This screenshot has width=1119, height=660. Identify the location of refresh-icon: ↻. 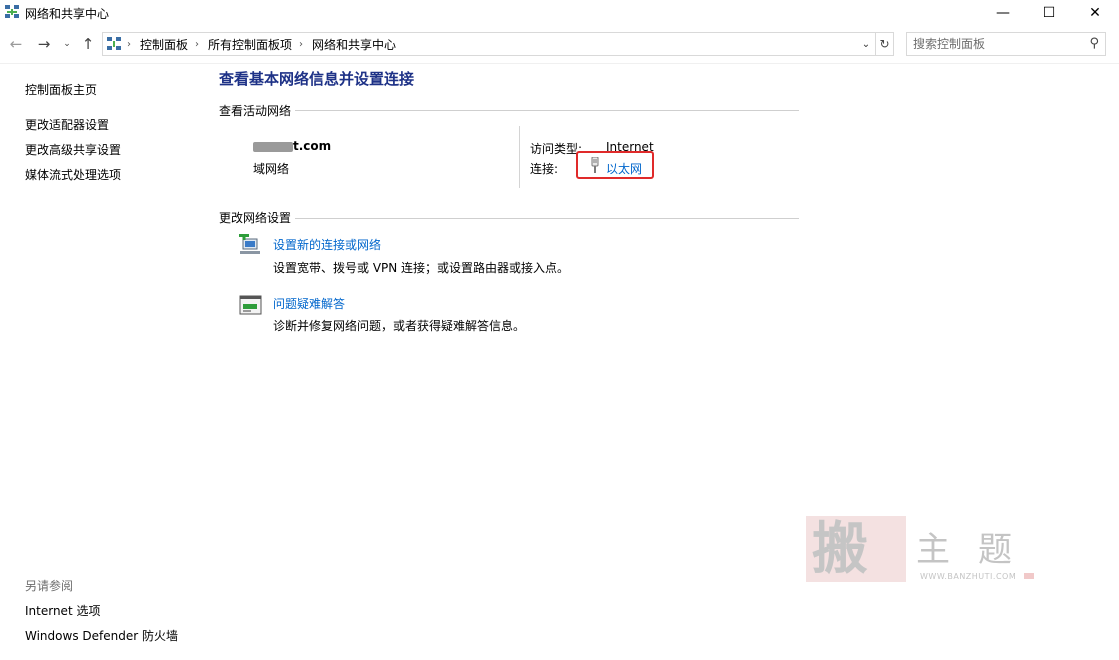
(884, 44).